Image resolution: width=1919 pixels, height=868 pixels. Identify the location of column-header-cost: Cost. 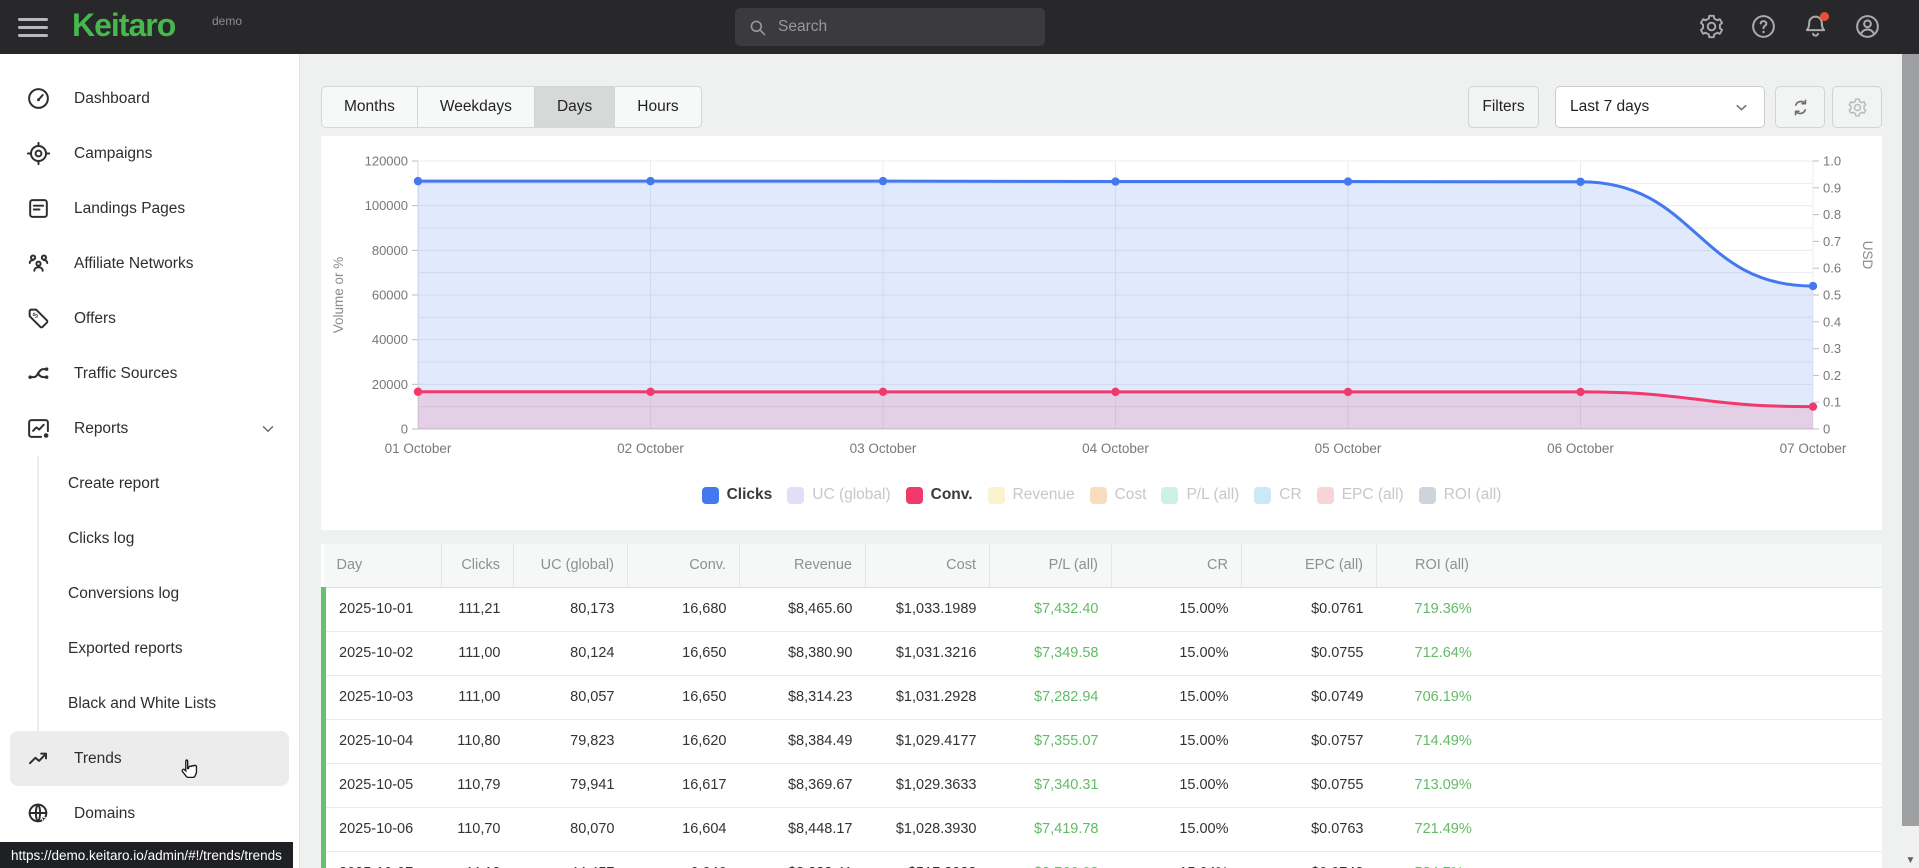
(927, 566).